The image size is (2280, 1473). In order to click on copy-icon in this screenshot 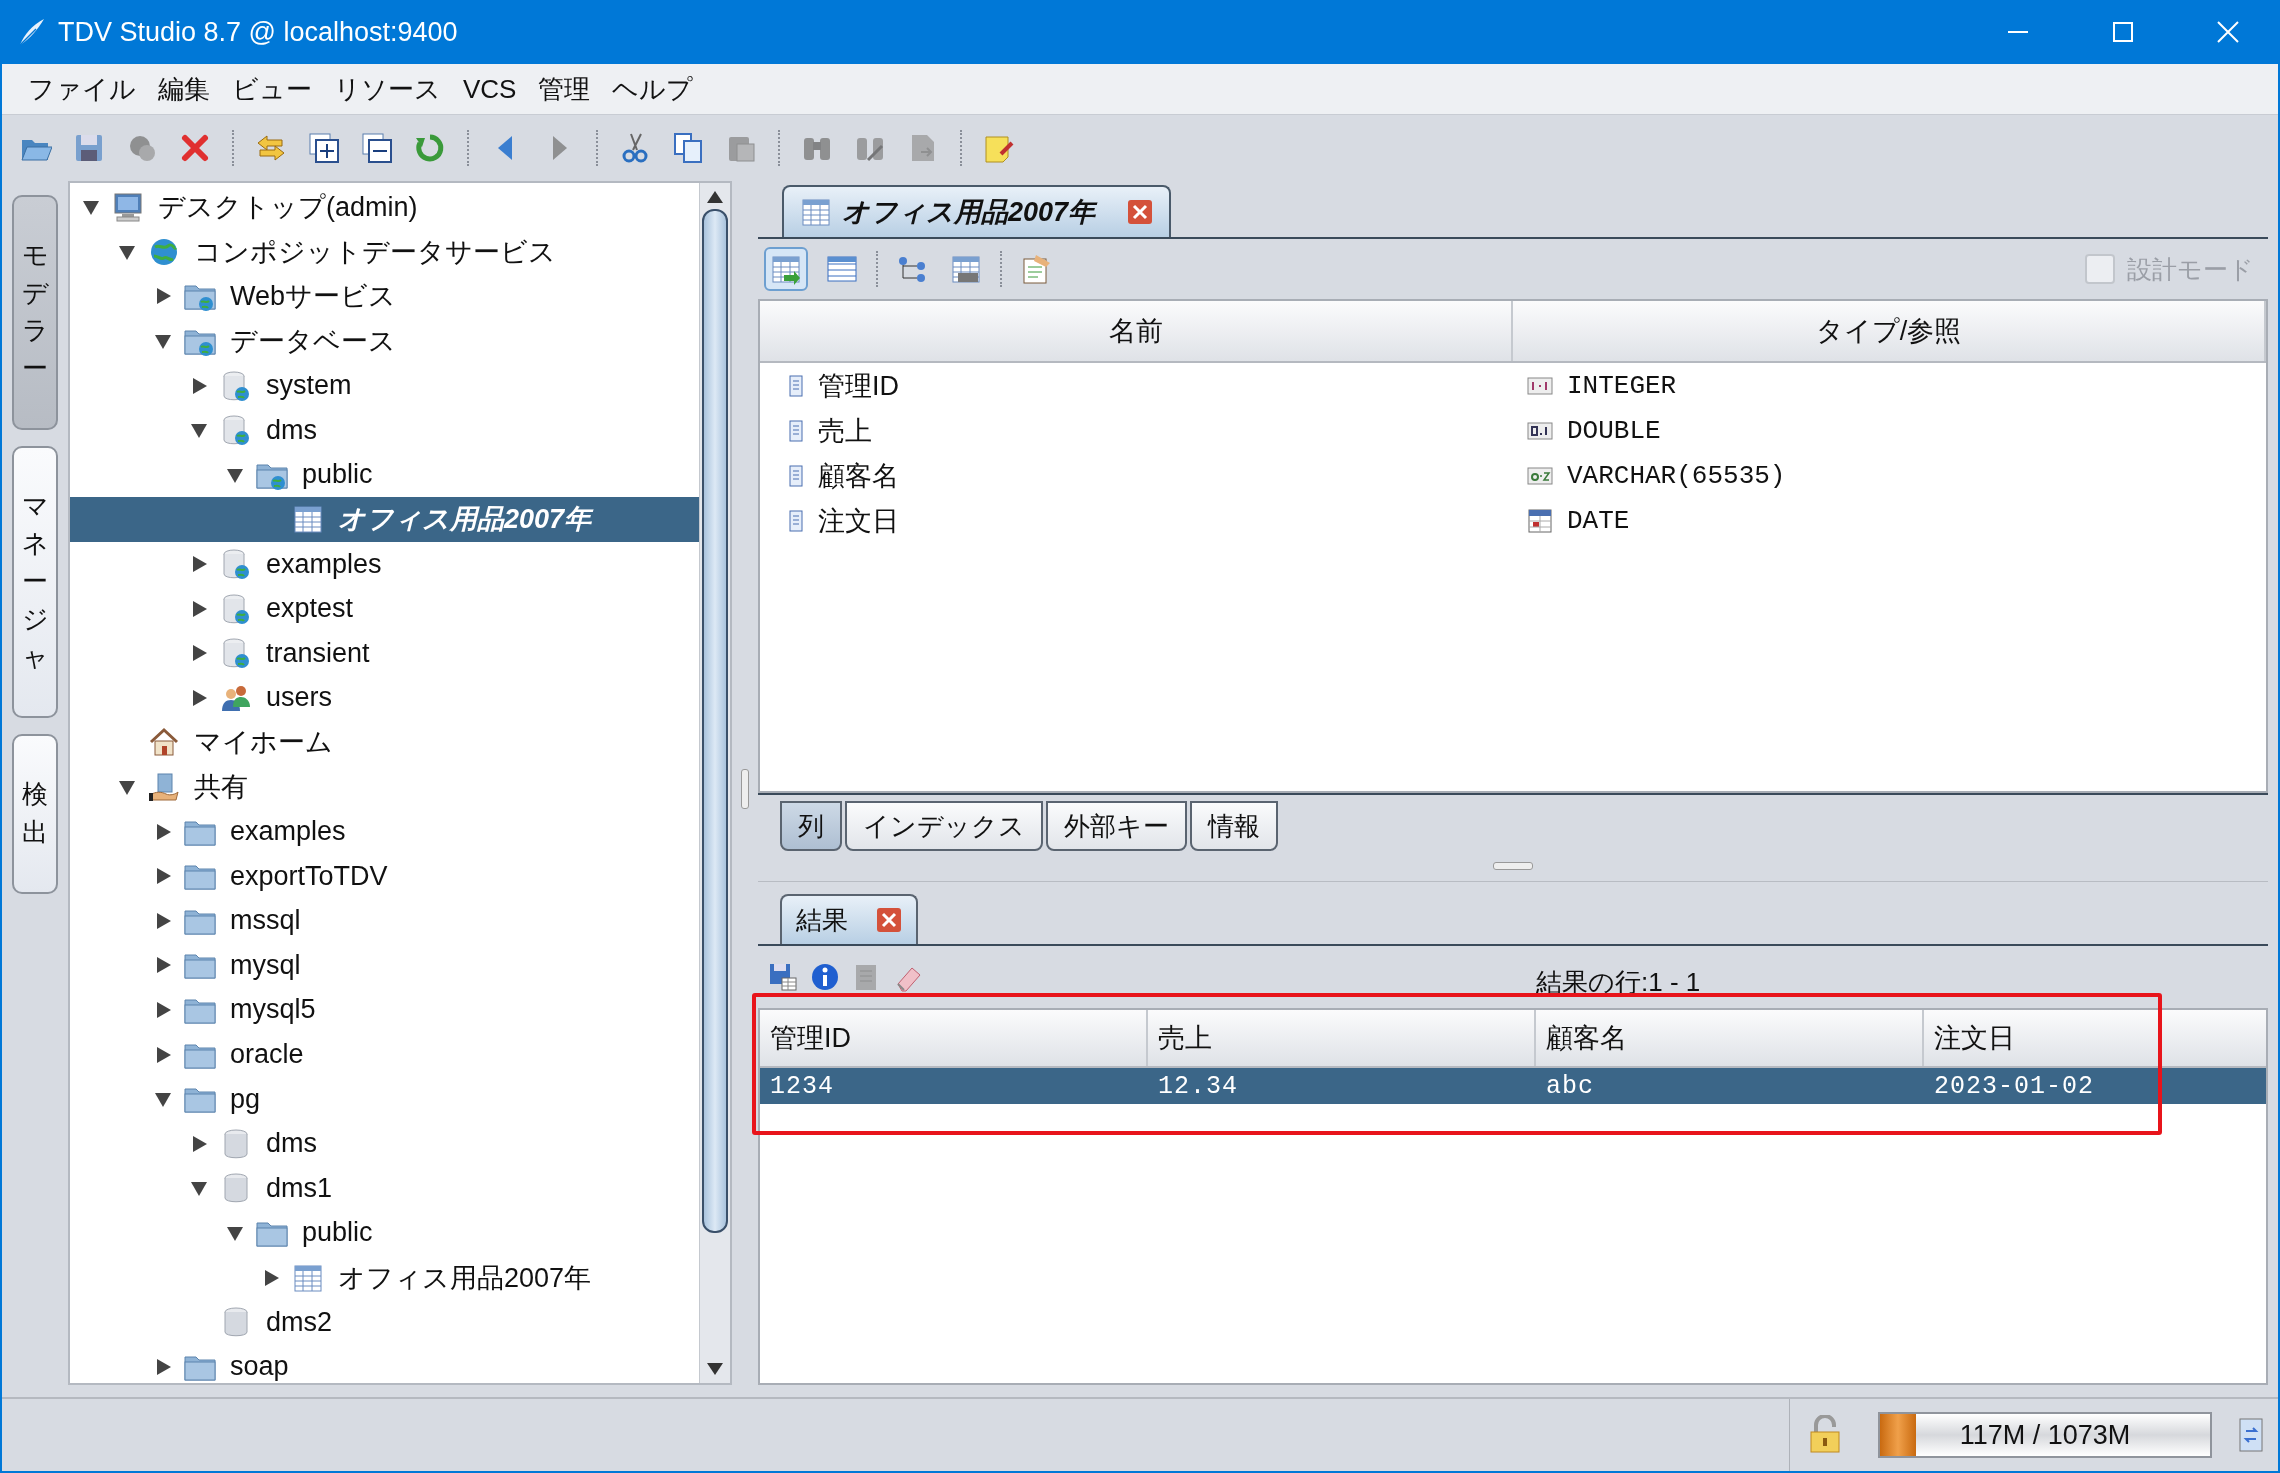, I will do `click(688, 148)`.